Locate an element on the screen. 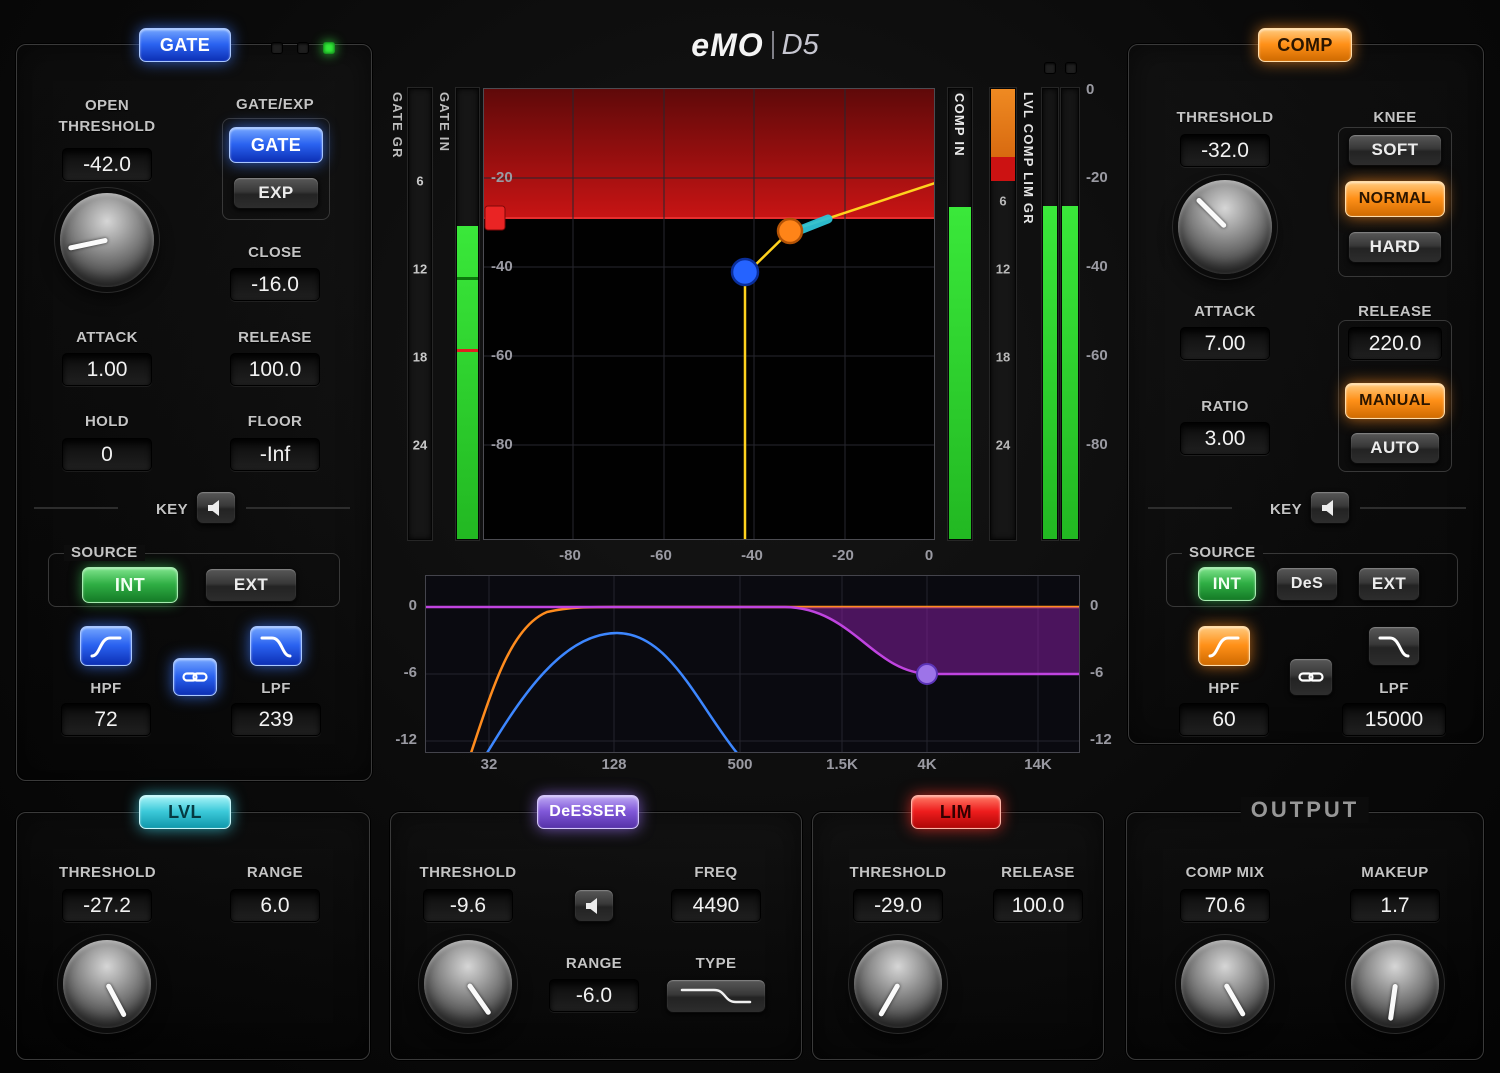 The width and height of the screenshot is (1500, 1073). logo-divider is located at coordinates (772, 45).